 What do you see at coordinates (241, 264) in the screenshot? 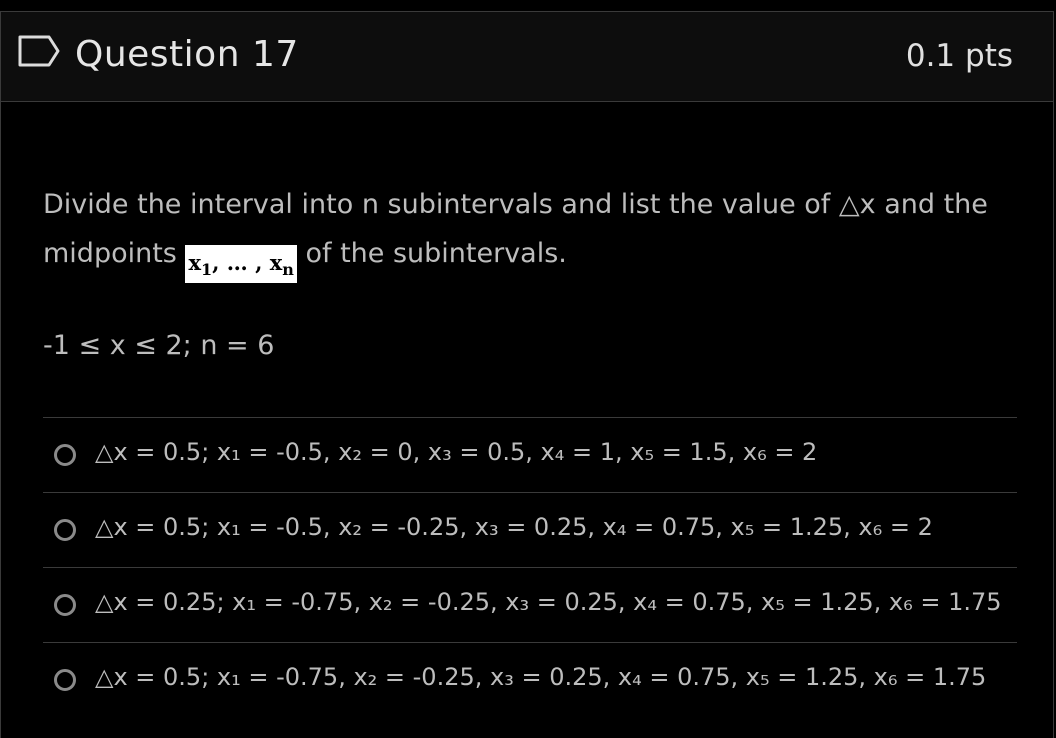
I see `midpoints-math-image: x1, … , xn` at bounding box center [241, 264].